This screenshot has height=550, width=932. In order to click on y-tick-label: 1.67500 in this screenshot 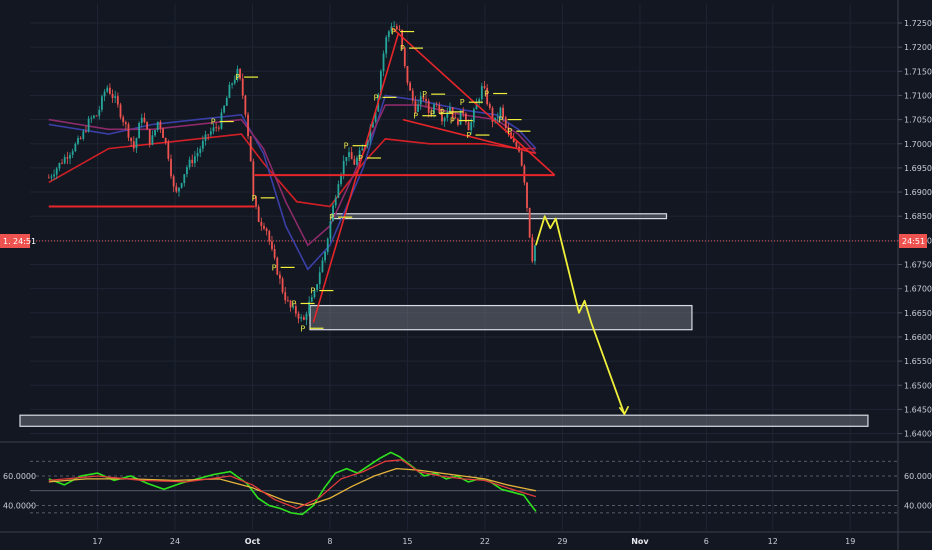, I will do `click(918, 265)`.